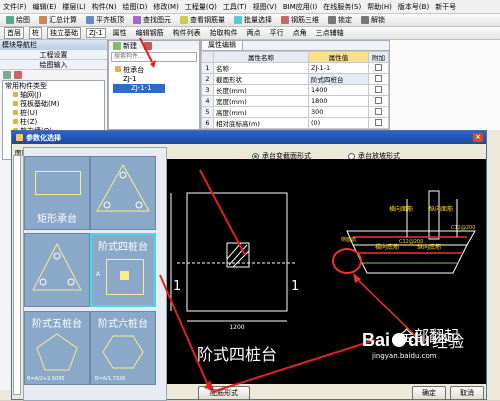 This screenshot has height=401, width=500. What do you see at coordinates (207, 79) in the screenshot?
I see `row-number: 2` at bounding box center [207, 79].